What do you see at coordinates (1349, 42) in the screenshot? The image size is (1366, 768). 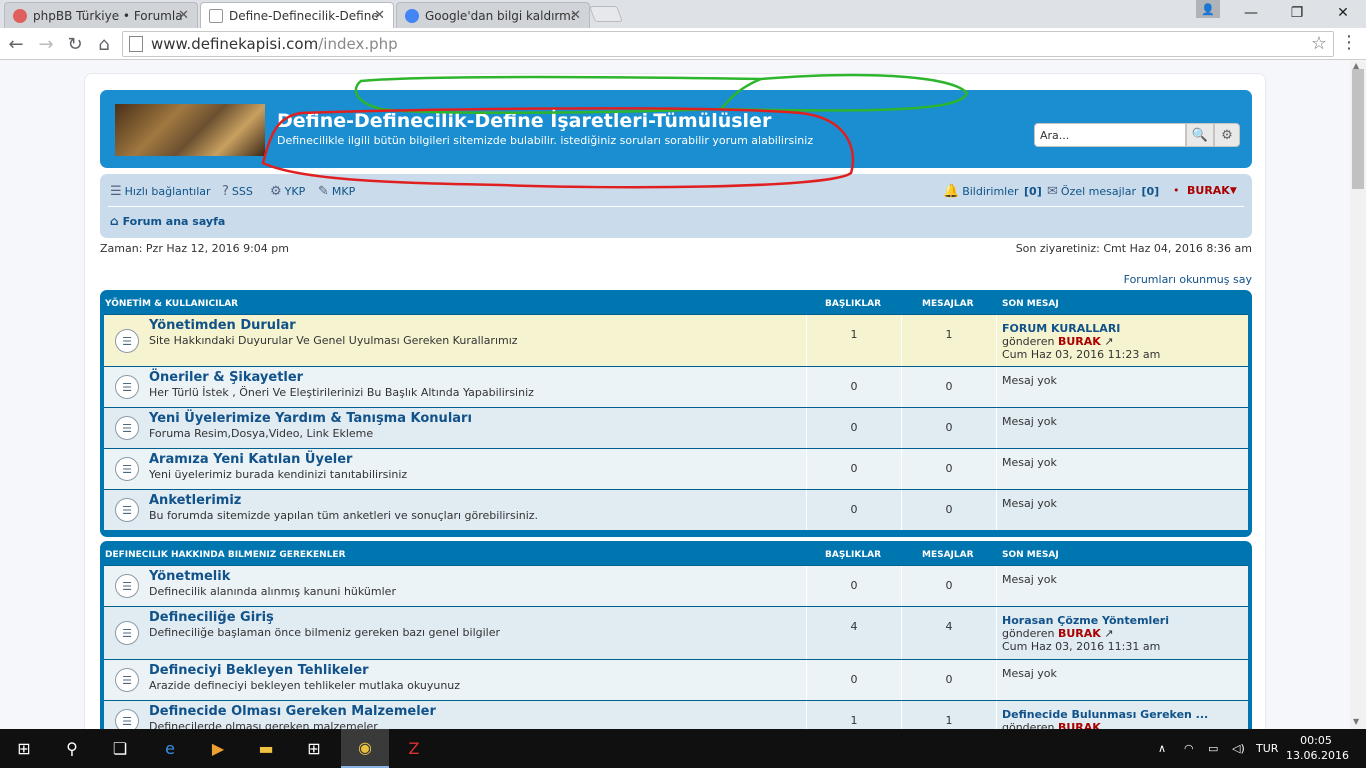 I see `chrome-menu-icon: ⋮` at bounding box center [1349, 42].